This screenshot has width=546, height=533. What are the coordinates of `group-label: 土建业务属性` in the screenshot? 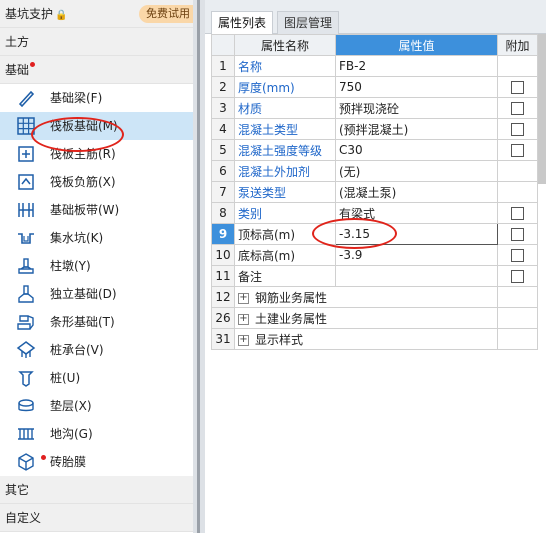 It's located at (291, 318).